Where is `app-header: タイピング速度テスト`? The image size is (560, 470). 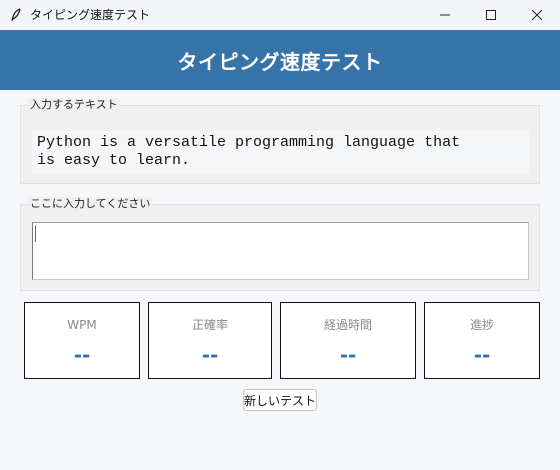 app-header: タイピング速度テスト is located at coordinates (280, 60).